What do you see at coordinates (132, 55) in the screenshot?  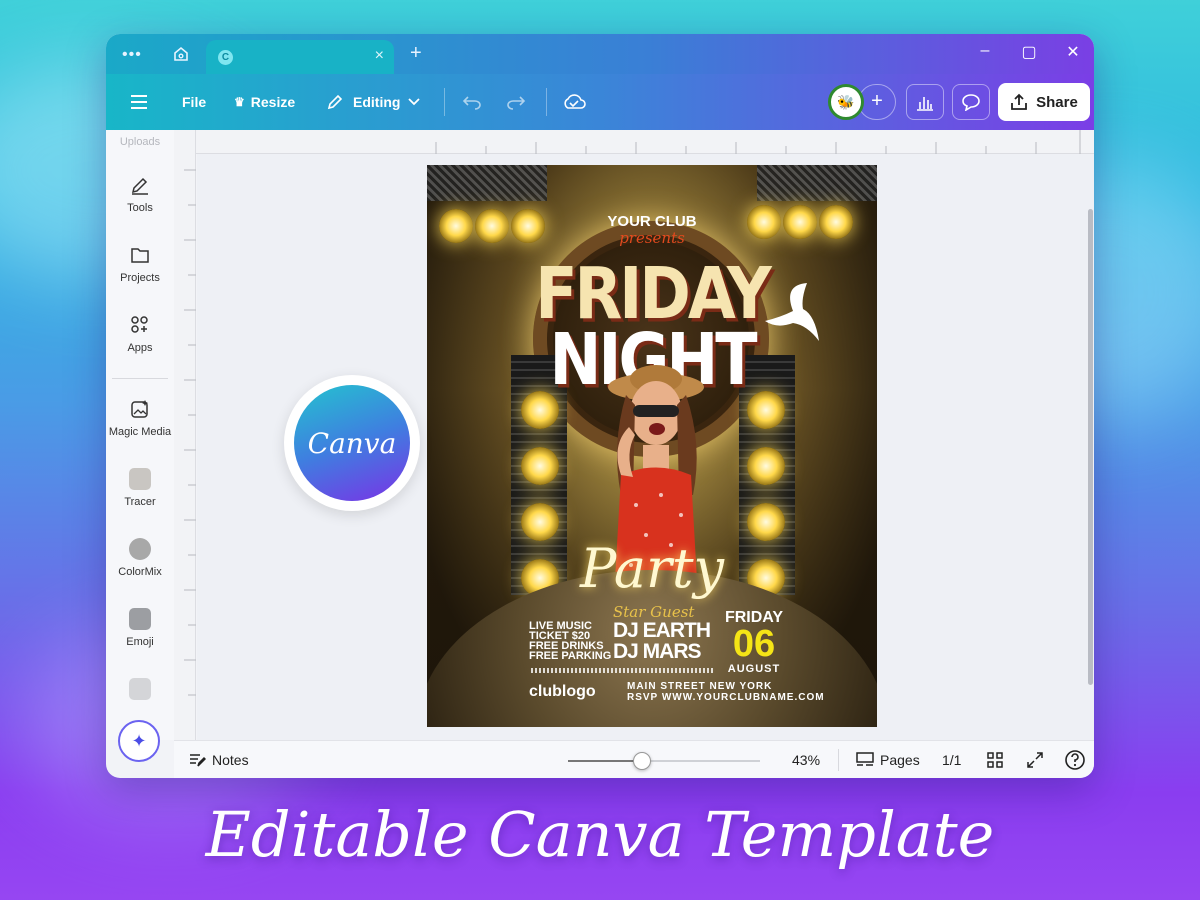 I see `more-dots-icon: •••` at bounding box center [132, 55].